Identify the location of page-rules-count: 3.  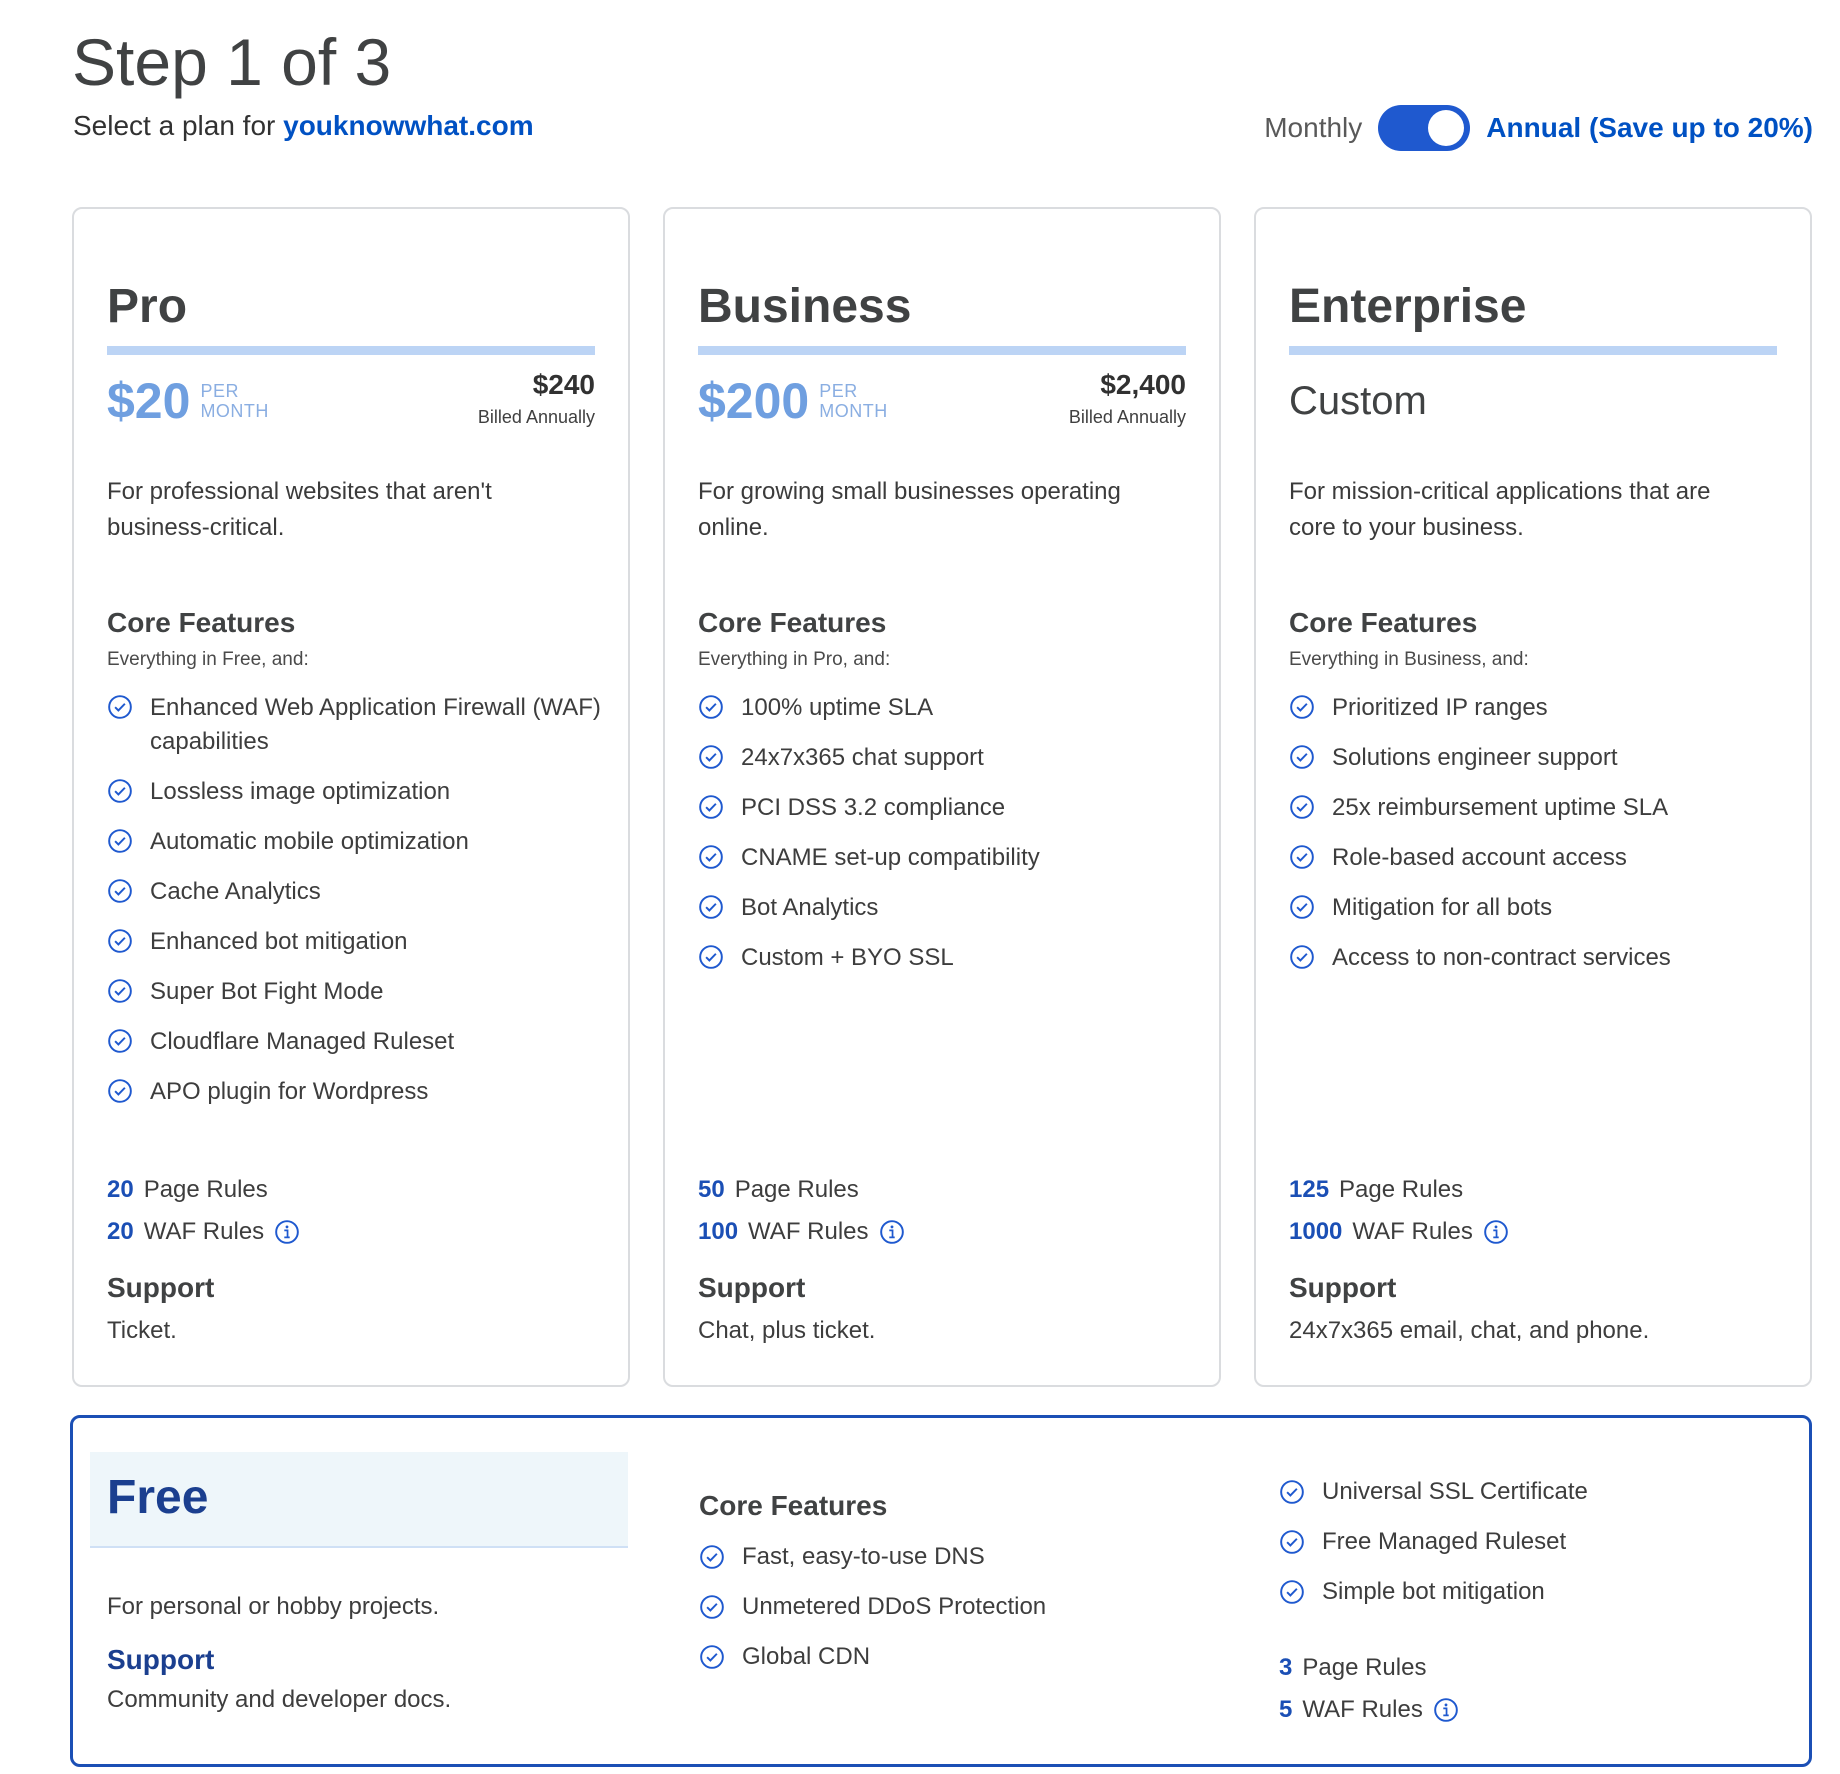
(1286, 1667).